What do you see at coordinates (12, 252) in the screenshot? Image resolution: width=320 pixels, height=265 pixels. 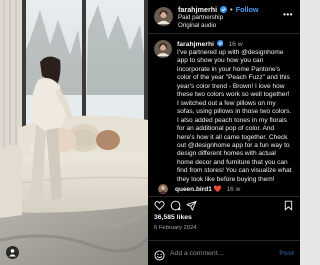 I see `person-icon` at bounding box center [12, 252].